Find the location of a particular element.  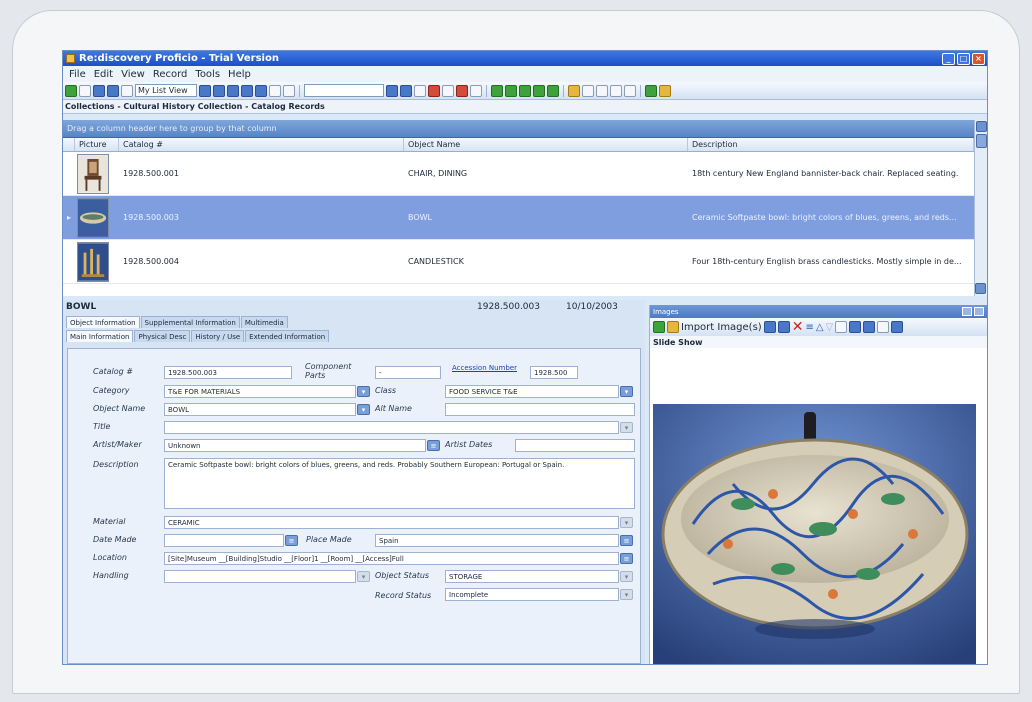

images-toolbar-dropdown-icon is located at coordinates (897, 327).